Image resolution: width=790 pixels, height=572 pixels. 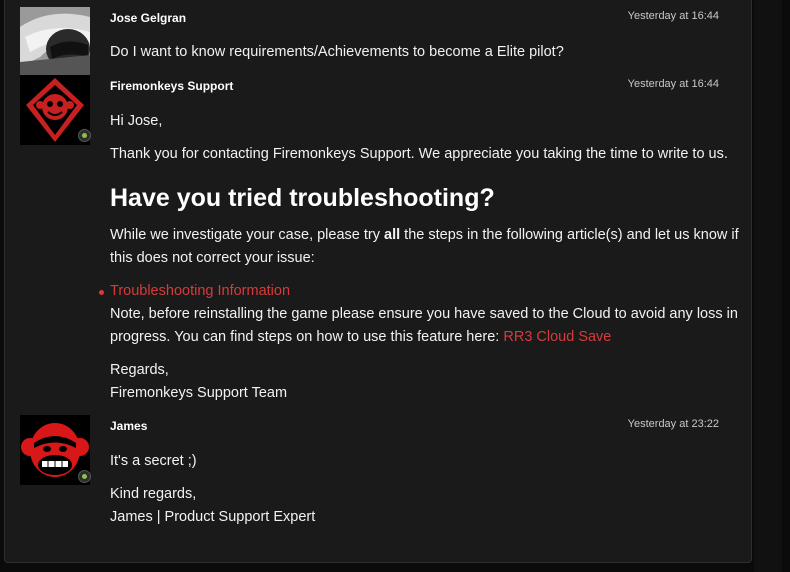 What do you see at coordinates (212, 258) in the screenshot?
I see `investigate-paragraph-line2: this does not correct your issue:` at bounding box center [212, 258].